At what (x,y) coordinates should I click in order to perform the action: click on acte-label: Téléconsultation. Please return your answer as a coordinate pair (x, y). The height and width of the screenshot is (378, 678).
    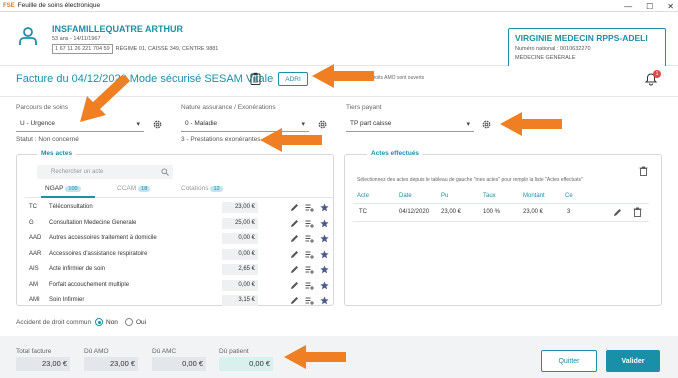
    Looking at the image, I should click on (71, 207).